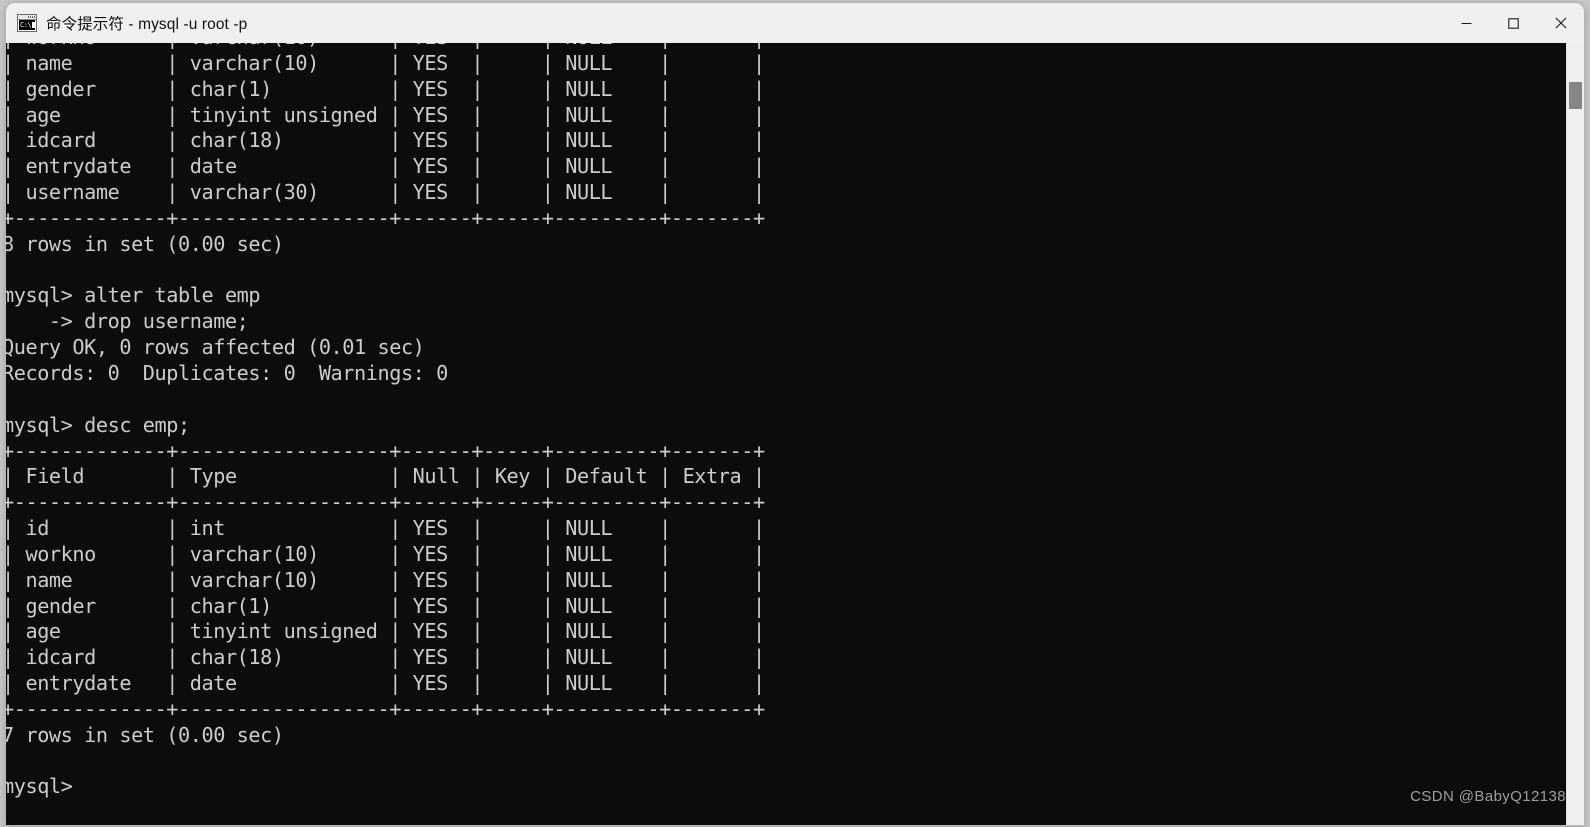  Describe the element at coordinates (147, 24) in the screenshot. I see `window-title: 命令提示符 - mysql -u root -p` at that location.